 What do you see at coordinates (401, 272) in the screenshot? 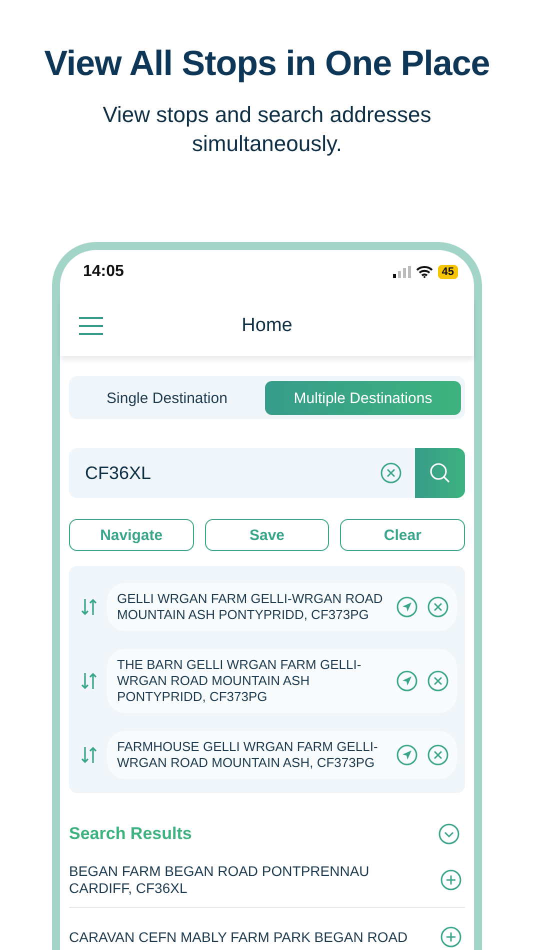
I see `signal-icon` at bounding box center [401, 272].